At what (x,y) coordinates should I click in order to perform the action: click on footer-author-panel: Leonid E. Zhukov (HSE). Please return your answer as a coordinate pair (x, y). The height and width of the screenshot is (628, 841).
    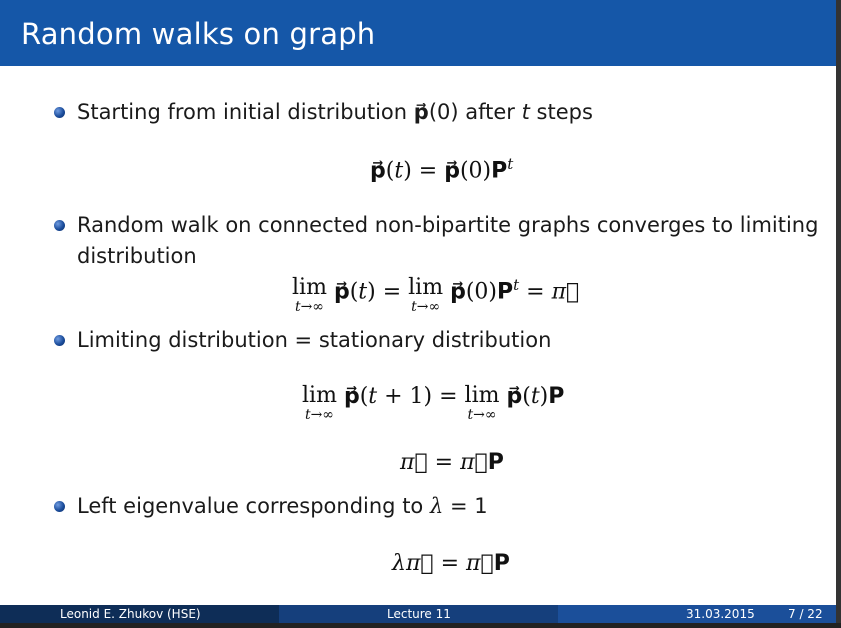
    Looking at the image, I should click on (139, 614).